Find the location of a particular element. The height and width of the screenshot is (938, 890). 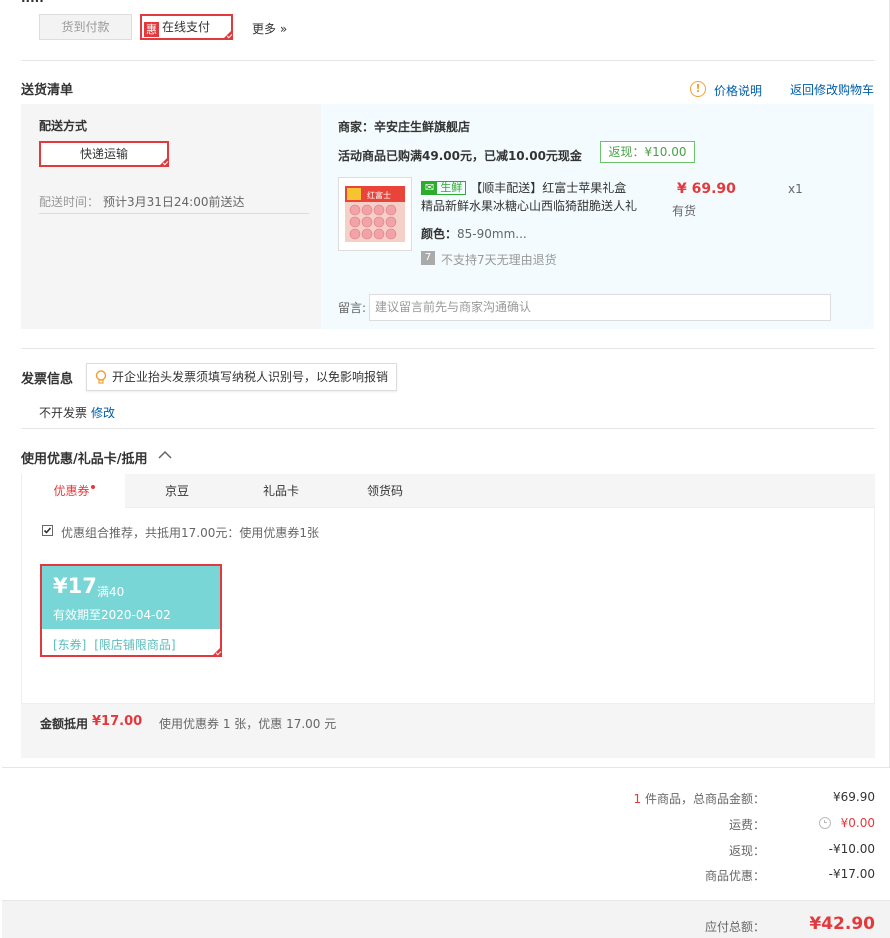

discount-summary-bar is located at coordinates (448, 731).